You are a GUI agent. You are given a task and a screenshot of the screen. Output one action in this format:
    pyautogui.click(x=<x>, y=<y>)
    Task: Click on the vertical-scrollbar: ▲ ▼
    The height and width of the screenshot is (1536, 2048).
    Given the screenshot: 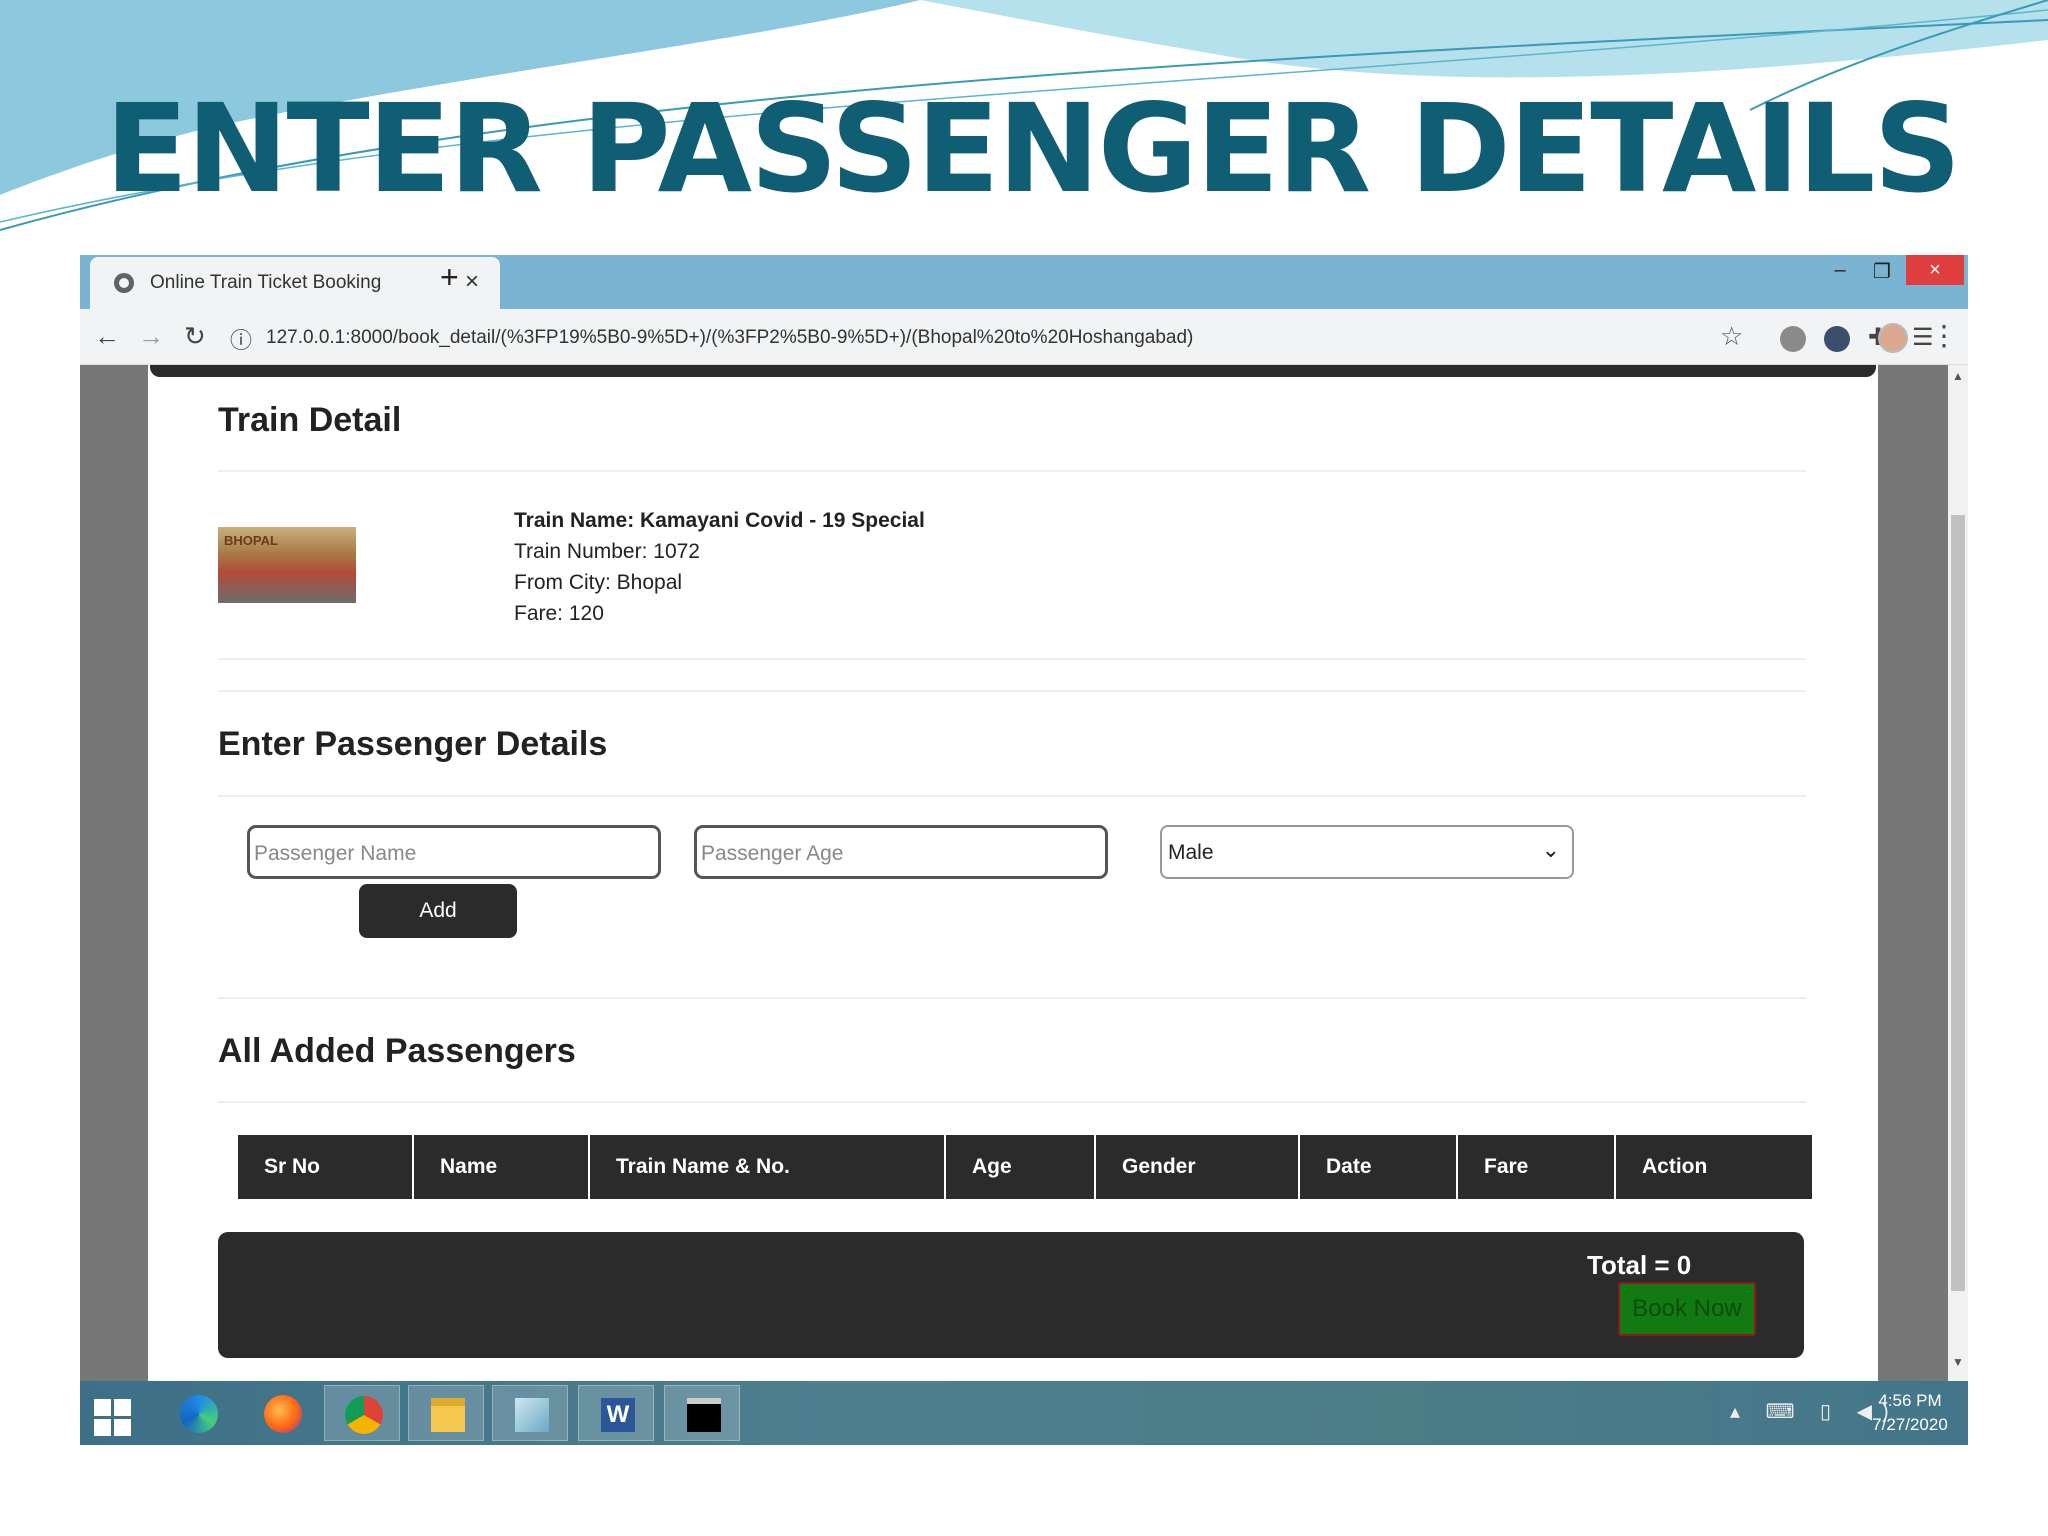 What is the action you would take?
    pyautogui.click(x=1958, y=873)
    